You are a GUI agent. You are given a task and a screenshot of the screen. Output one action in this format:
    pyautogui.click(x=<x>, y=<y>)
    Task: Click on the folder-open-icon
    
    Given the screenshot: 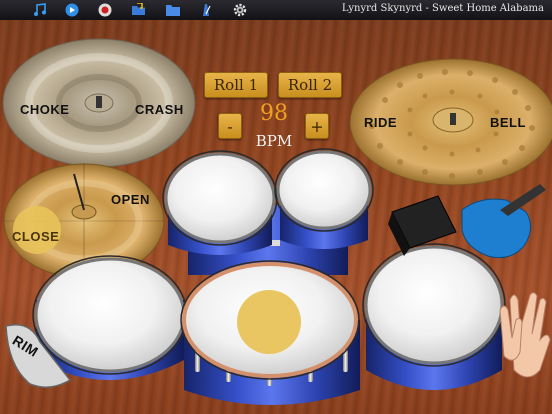 What is the action you would take?
    pyautogui.click(x=139, y=10)
    